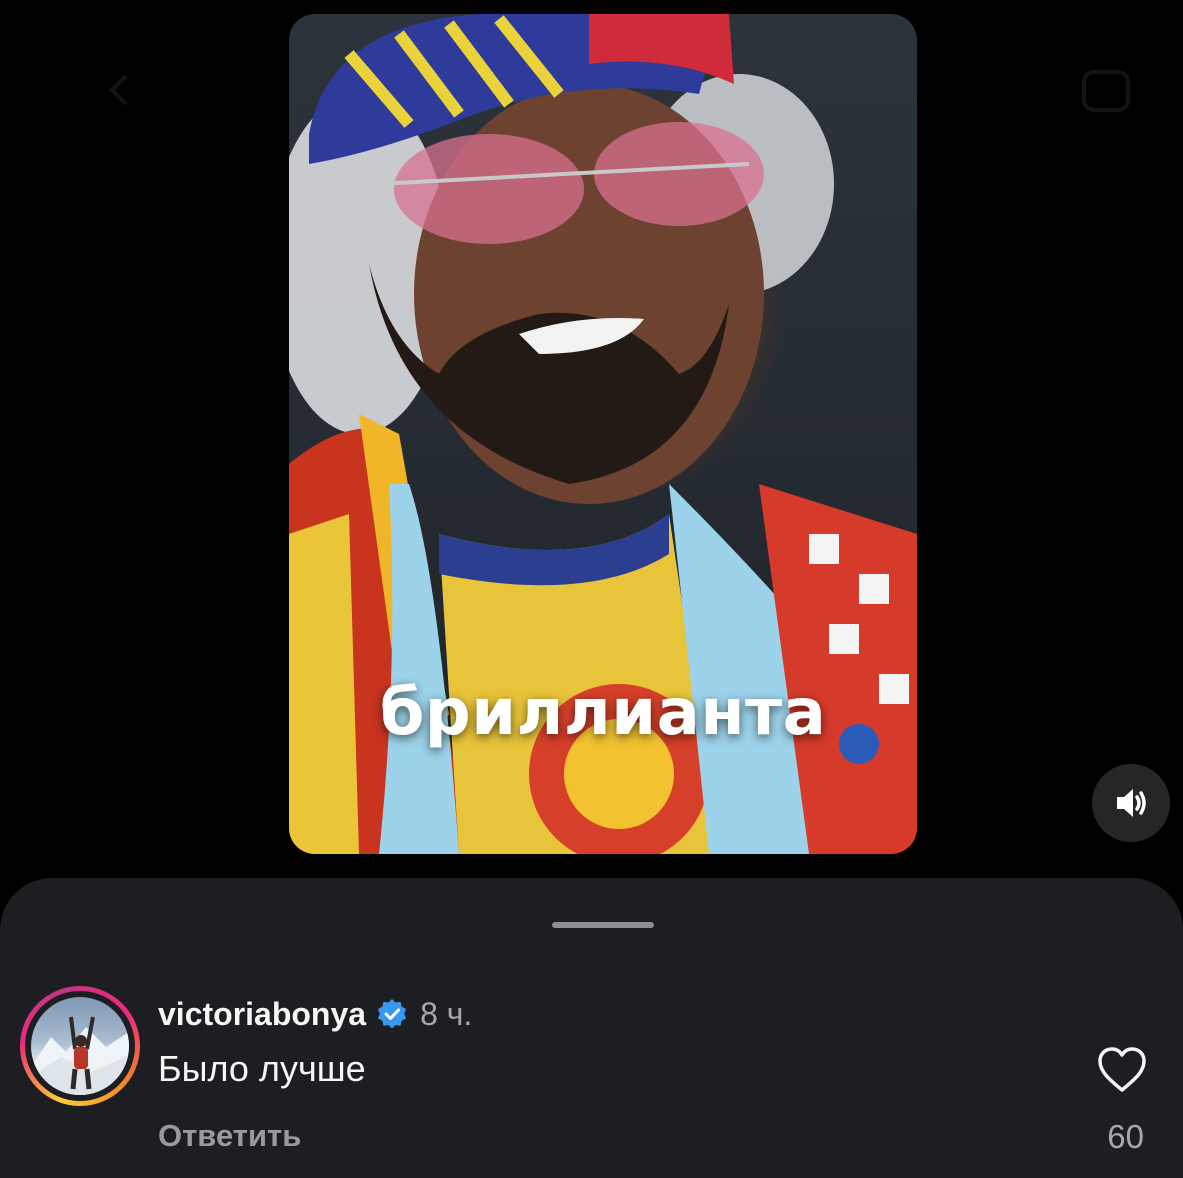 This screenshot has width=1183, height=1178. Describe the element at coordinates (1106, 91) in the screenshot. I see `camera-icon` at that location.